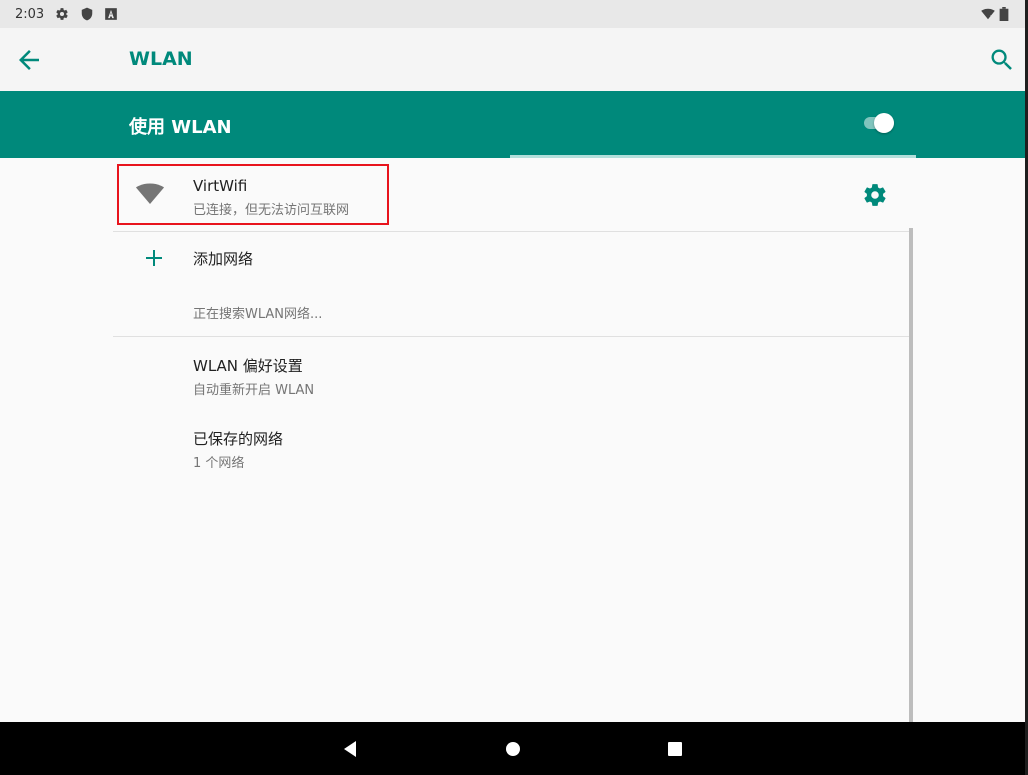 Image resolution: width=1028 pixels, height=775 pixels. Describe the element at coordinates (513, 194) in the screenshot. I see `network-item-virtwifi: VirtWifi 已连接，但无法访问互联网` at that location.